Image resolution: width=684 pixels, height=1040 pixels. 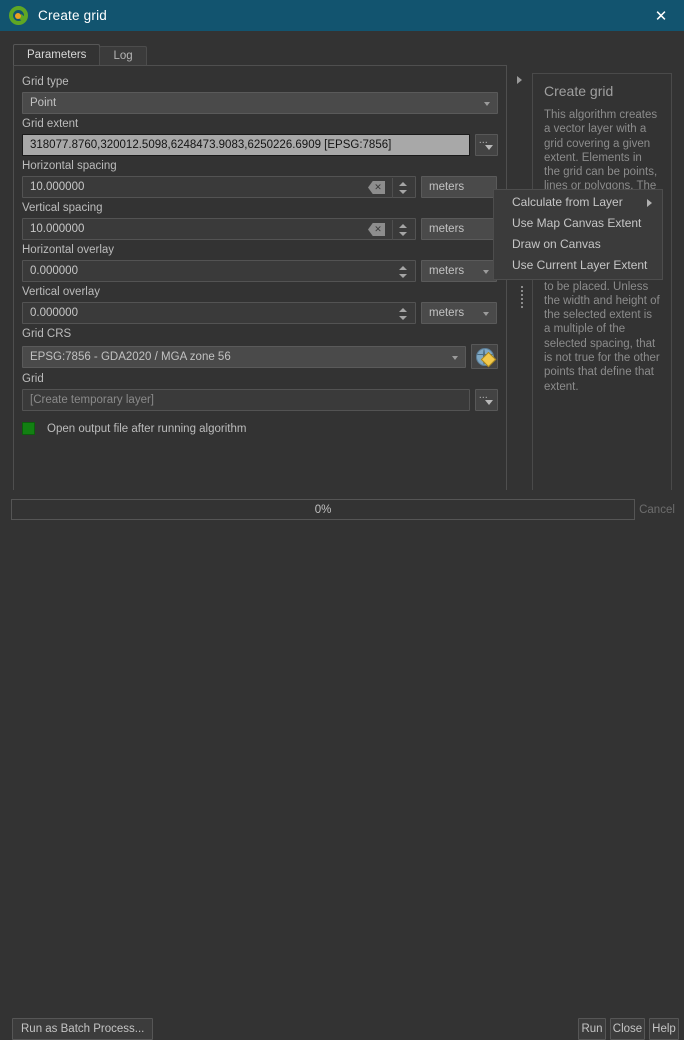 I want to click on open-output-row: Open output file after running algorithm, so click(x=260, y=428).